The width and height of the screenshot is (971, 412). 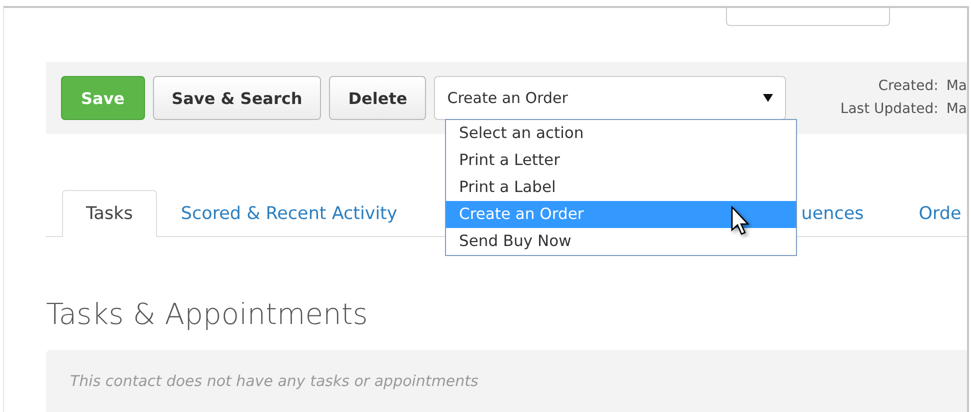 What do you see at coordinates (237, 98) in the screenshot?
I see `save-search-button: Save & Search` at bounding box center [237, 98].